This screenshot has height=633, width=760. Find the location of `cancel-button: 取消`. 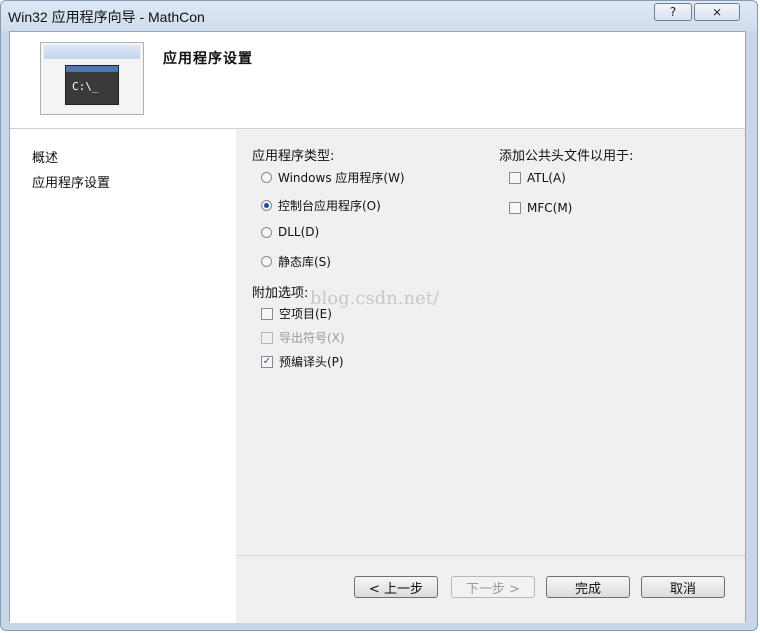

cancel-button: 取消 is located at coordinates (683, 587).